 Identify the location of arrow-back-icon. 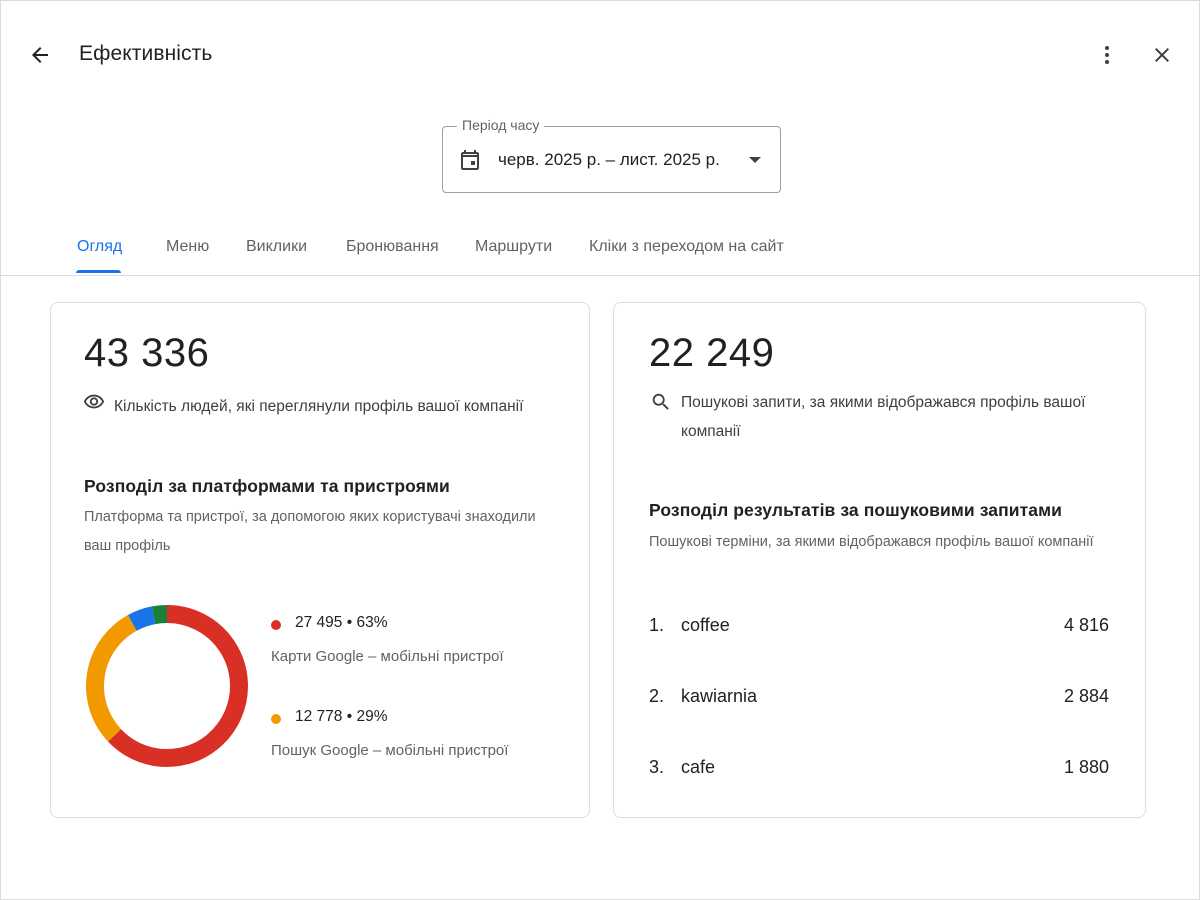
(40, 55).